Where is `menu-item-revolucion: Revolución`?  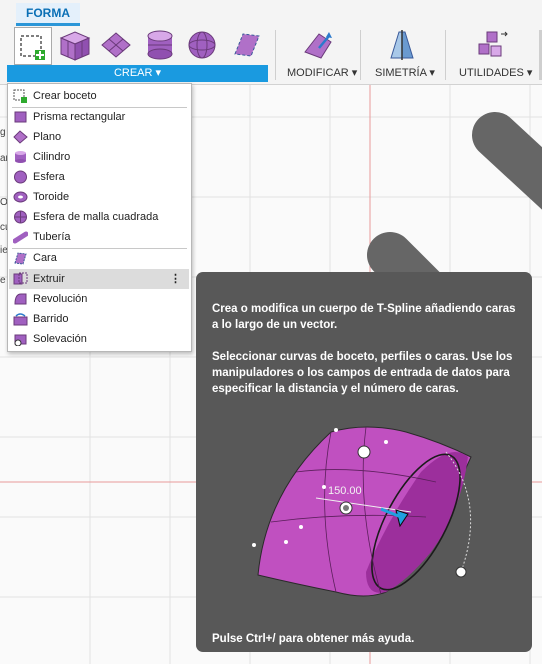 menu-item-revolucion: Revolución is located at coordinates (99, 299).